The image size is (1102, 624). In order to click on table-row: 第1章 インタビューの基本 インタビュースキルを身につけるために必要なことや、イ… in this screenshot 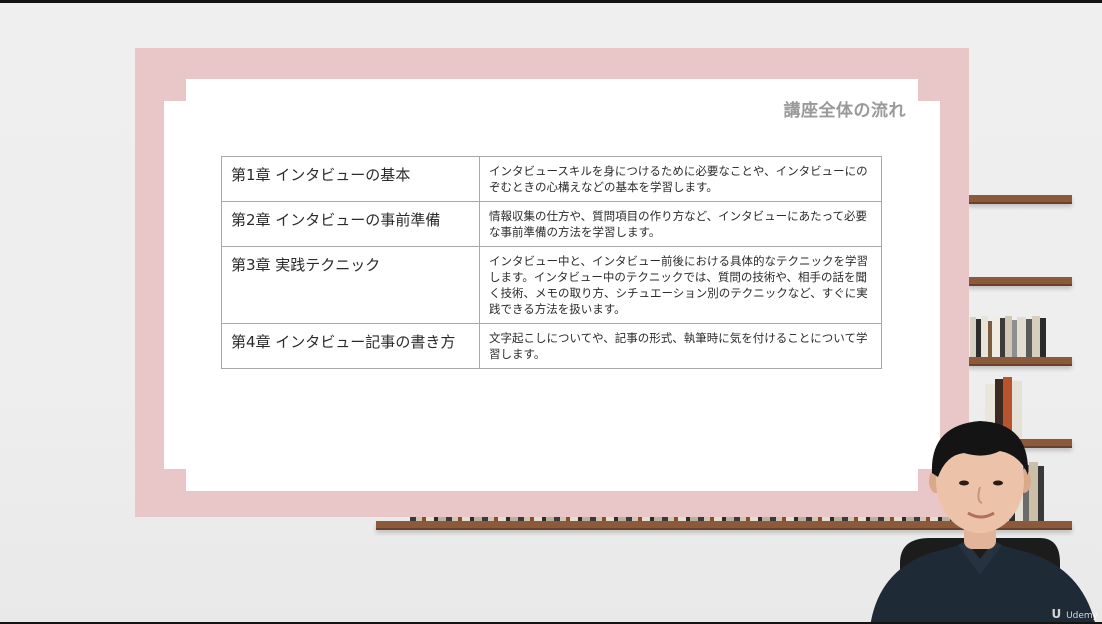, I will do `click(551, 179)`.